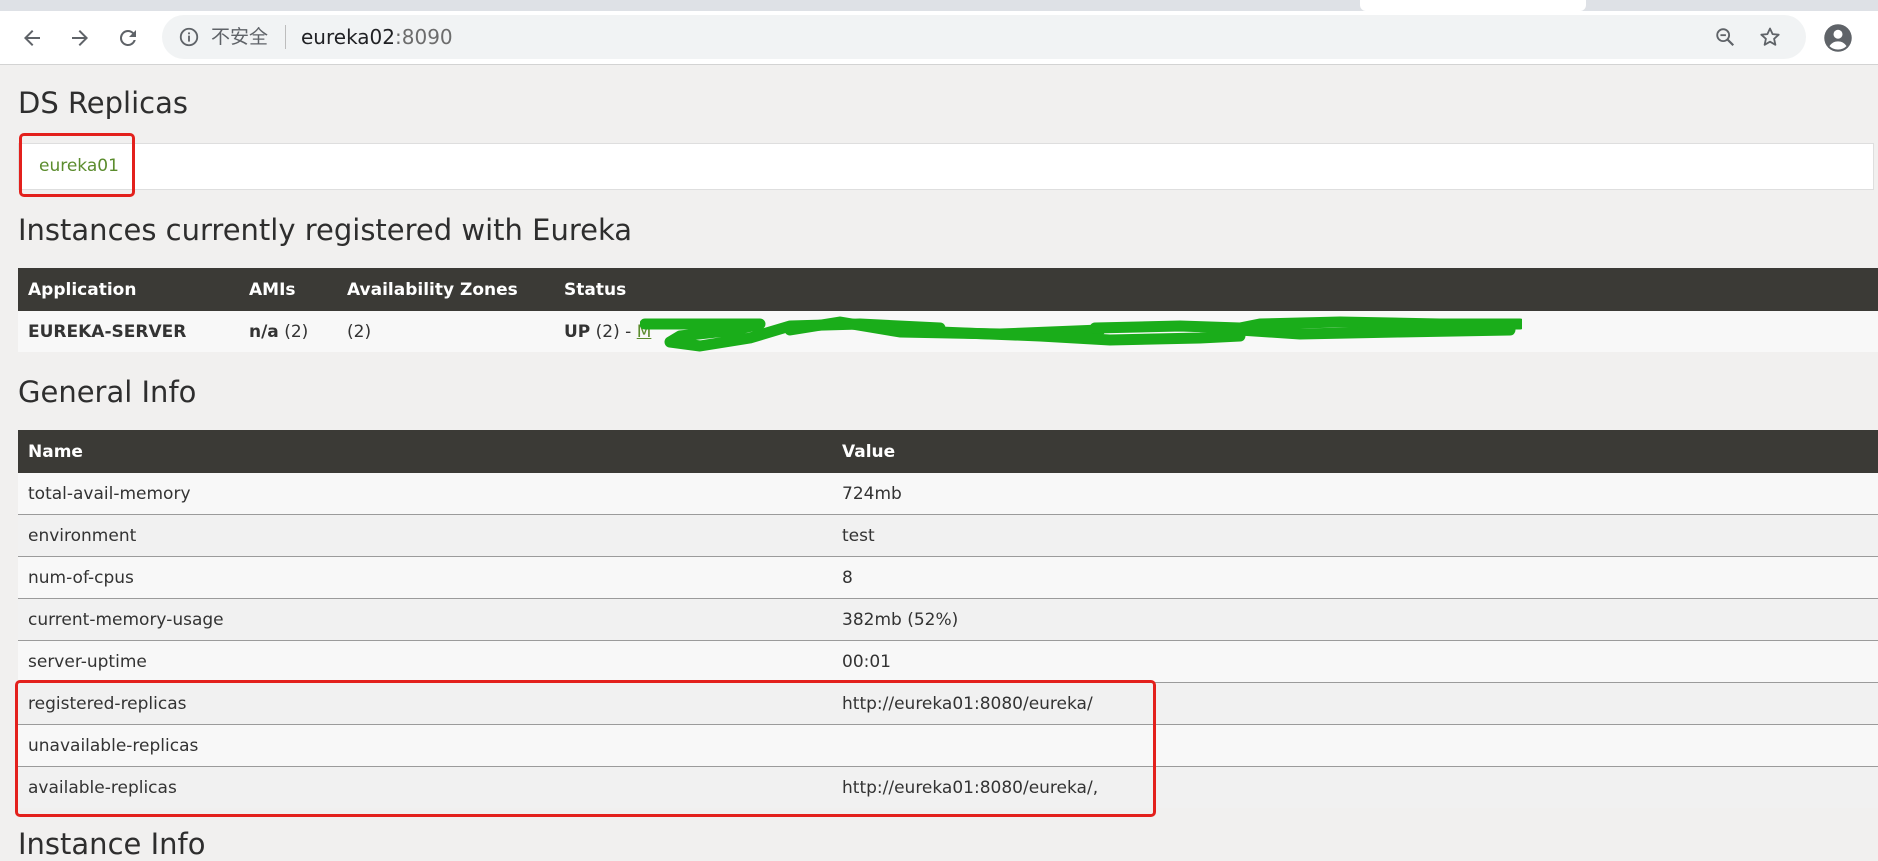 The image size is (1878, 861). I want to click on amis-cell: n/a (2), so click(288, 331).